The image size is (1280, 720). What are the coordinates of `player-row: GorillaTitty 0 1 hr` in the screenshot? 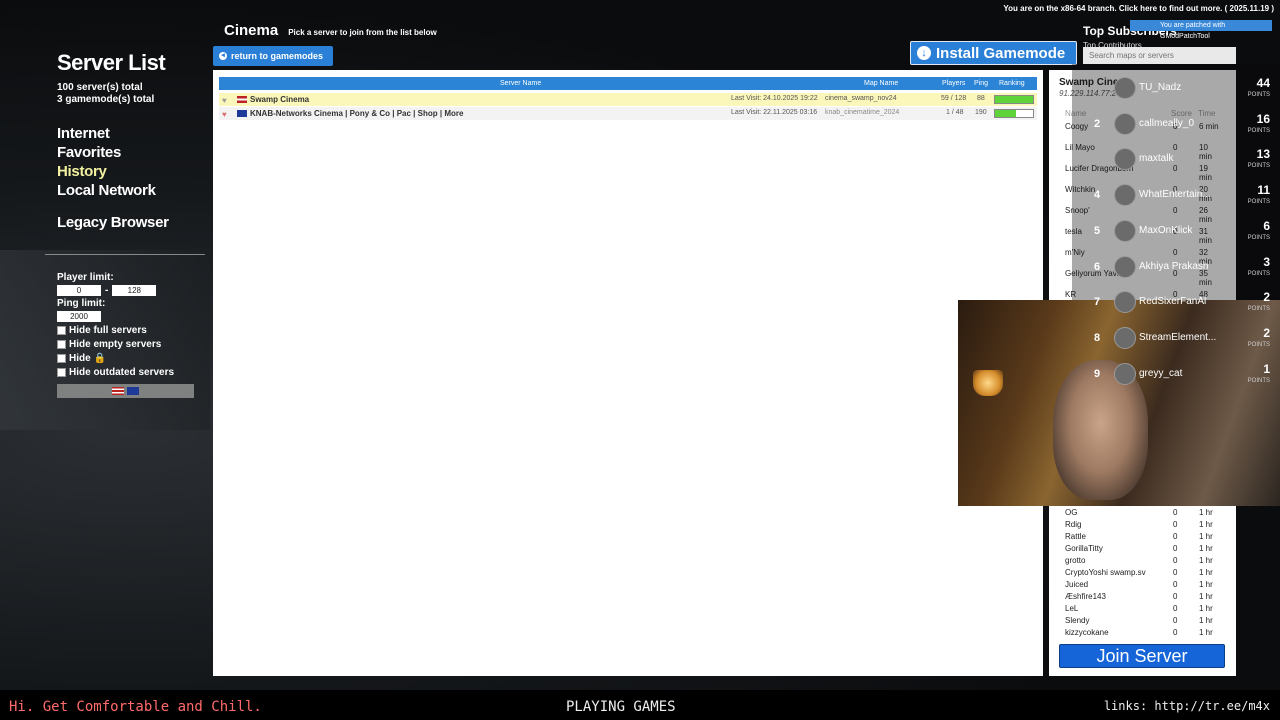 It's located at (1142, 549).